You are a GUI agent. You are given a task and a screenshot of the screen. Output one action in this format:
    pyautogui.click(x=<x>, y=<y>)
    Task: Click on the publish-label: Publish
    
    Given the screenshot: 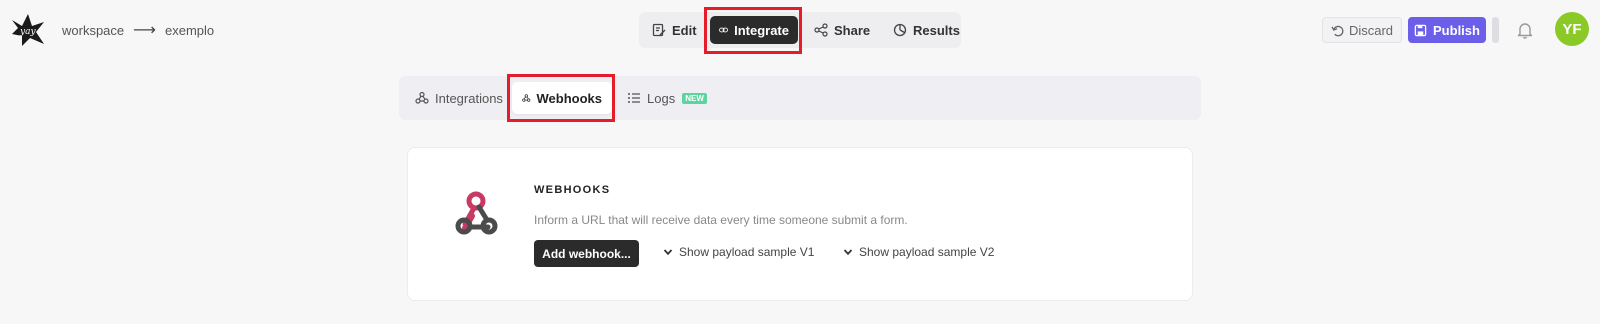 What is the action you would take?
    pyautogui.click(x=1456, y=30)
    